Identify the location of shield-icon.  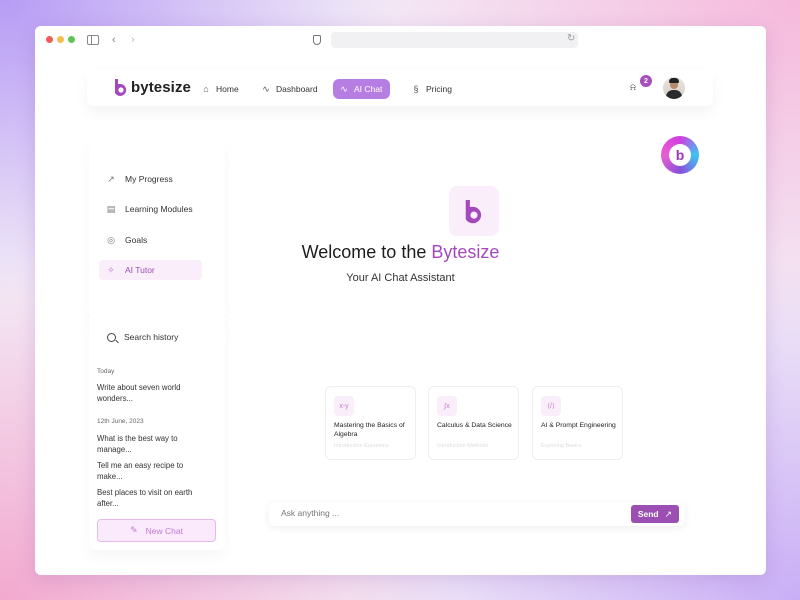
(317, 40).